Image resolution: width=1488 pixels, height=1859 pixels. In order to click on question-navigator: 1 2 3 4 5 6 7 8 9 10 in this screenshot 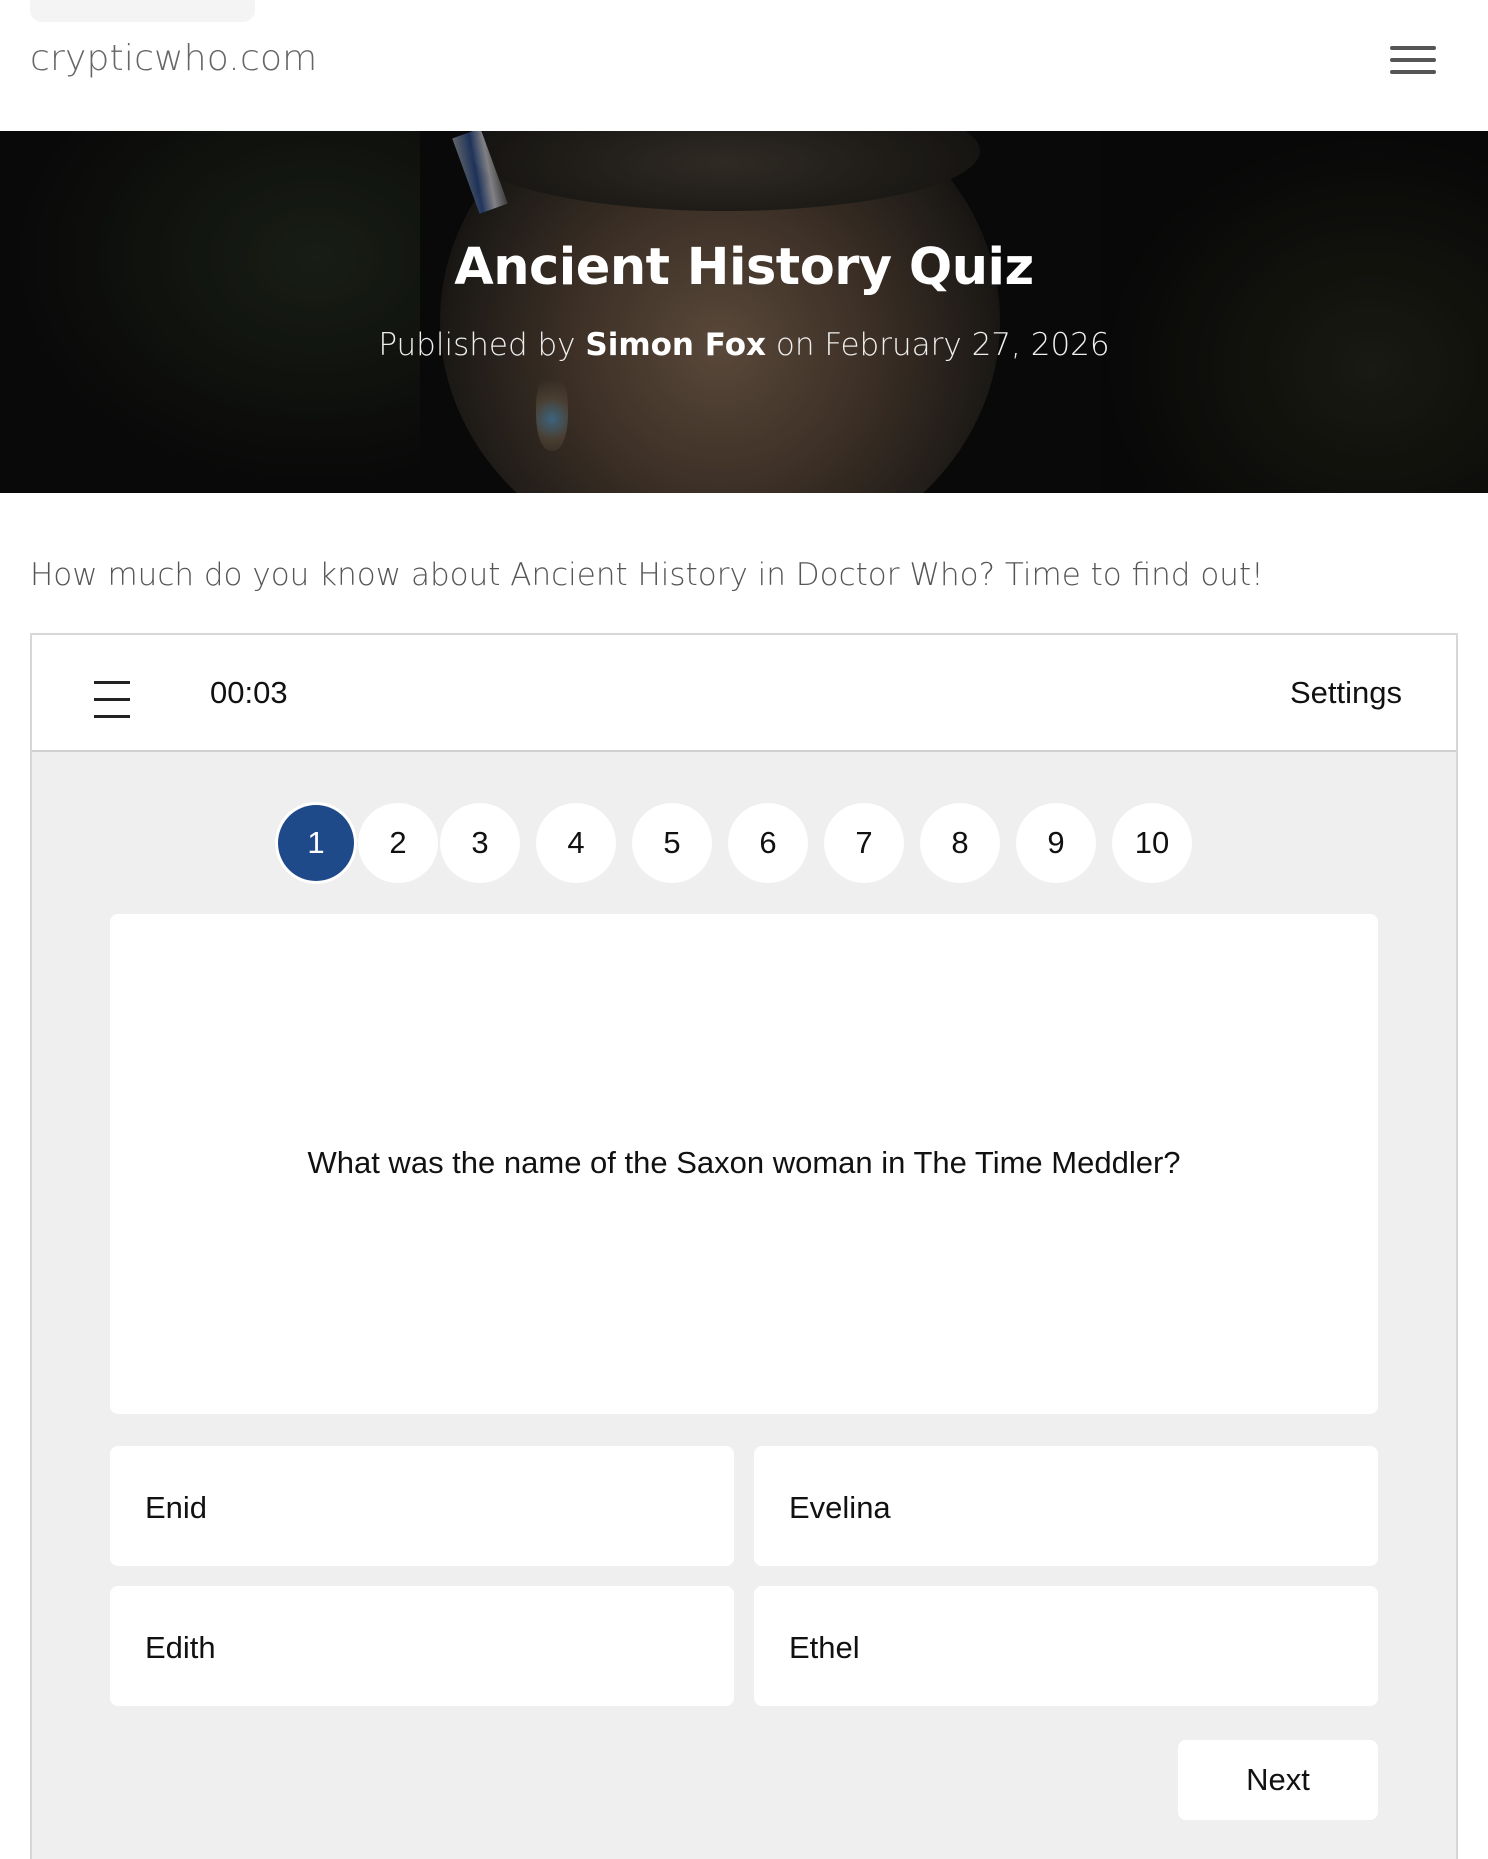, I will do `click(744, 843)`.